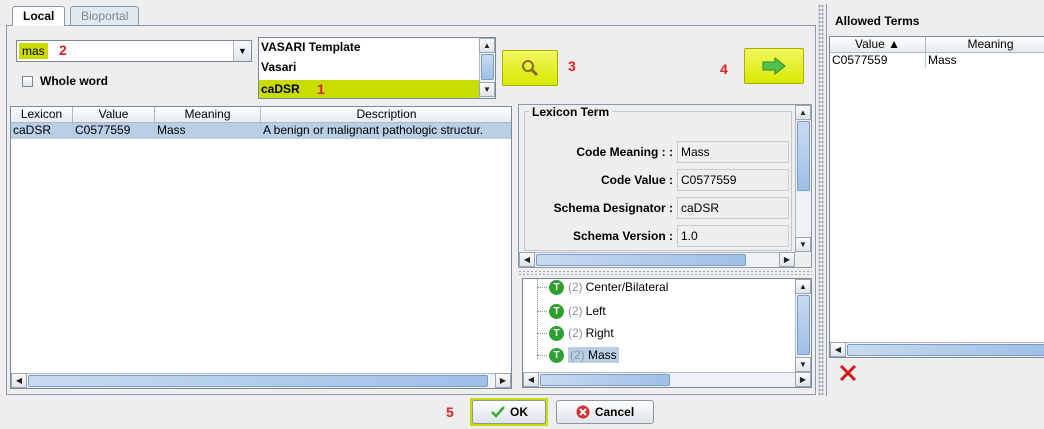 The width and height of the screenshot is (1044, 429). What do you see at coordinates (733, 208) in the screenshot?
I see `schema-designator-field: caDSR` at bounding box center [733, 208].